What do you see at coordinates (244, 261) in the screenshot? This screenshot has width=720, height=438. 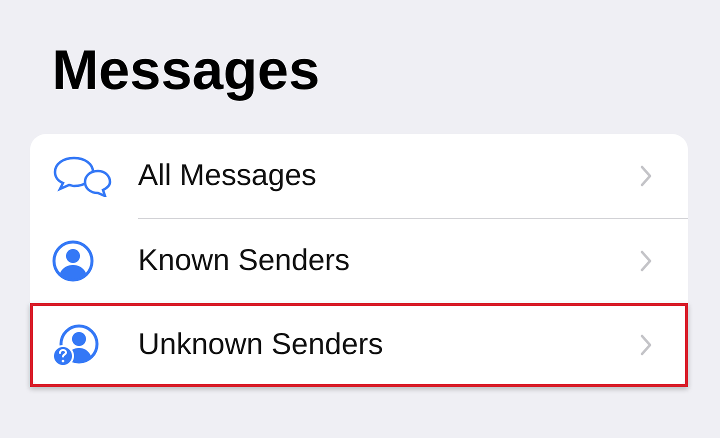 I see `item-label: Known Senders` at bounding box center [244, 261].